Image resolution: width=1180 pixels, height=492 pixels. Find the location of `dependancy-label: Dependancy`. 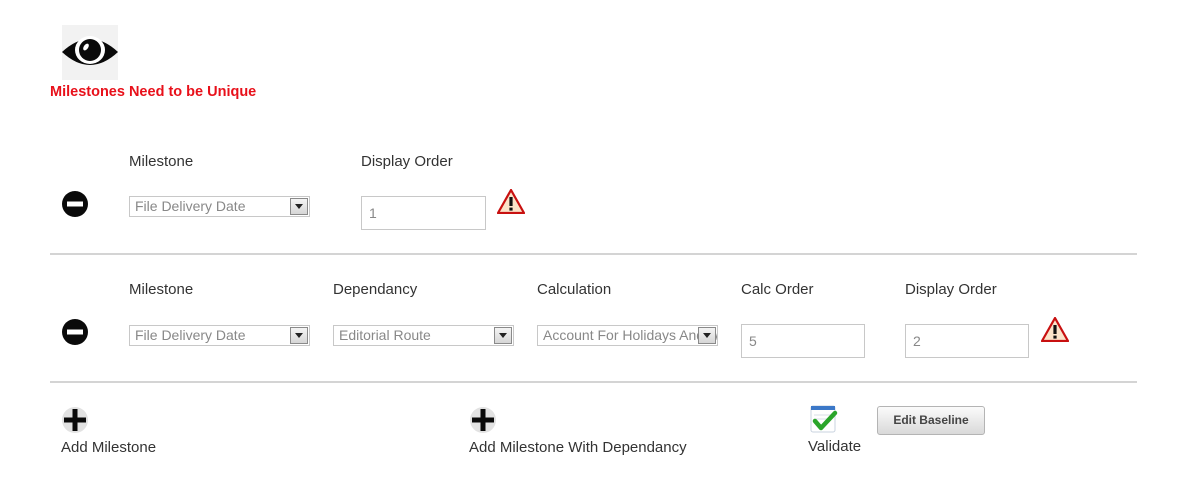

dependancy-label: Dependancy is located at coordinates (375, 289).